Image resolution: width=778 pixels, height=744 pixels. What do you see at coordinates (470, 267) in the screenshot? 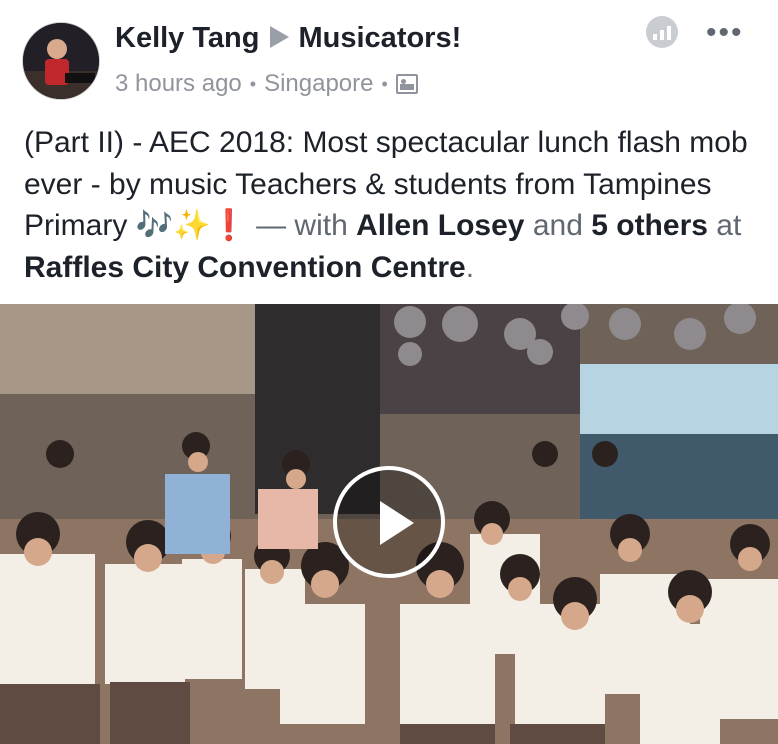
I see `period: .` at bounding box center [470, 267].